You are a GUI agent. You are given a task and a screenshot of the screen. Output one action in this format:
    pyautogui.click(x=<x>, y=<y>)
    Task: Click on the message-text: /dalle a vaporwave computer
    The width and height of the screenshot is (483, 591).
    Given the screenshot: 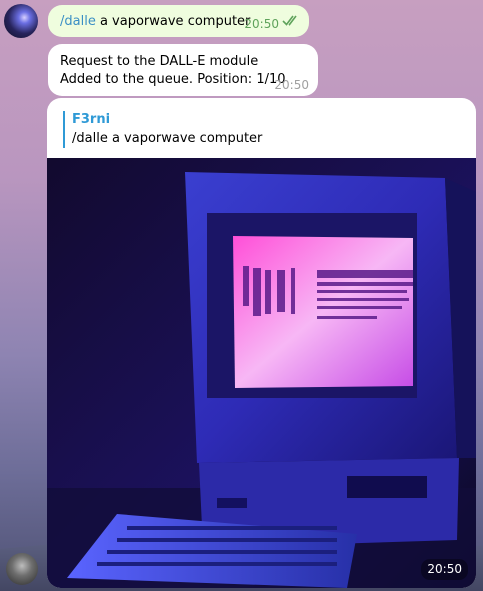 What is the action you would take?
    pyautogui.click(x=155, y=21)
    